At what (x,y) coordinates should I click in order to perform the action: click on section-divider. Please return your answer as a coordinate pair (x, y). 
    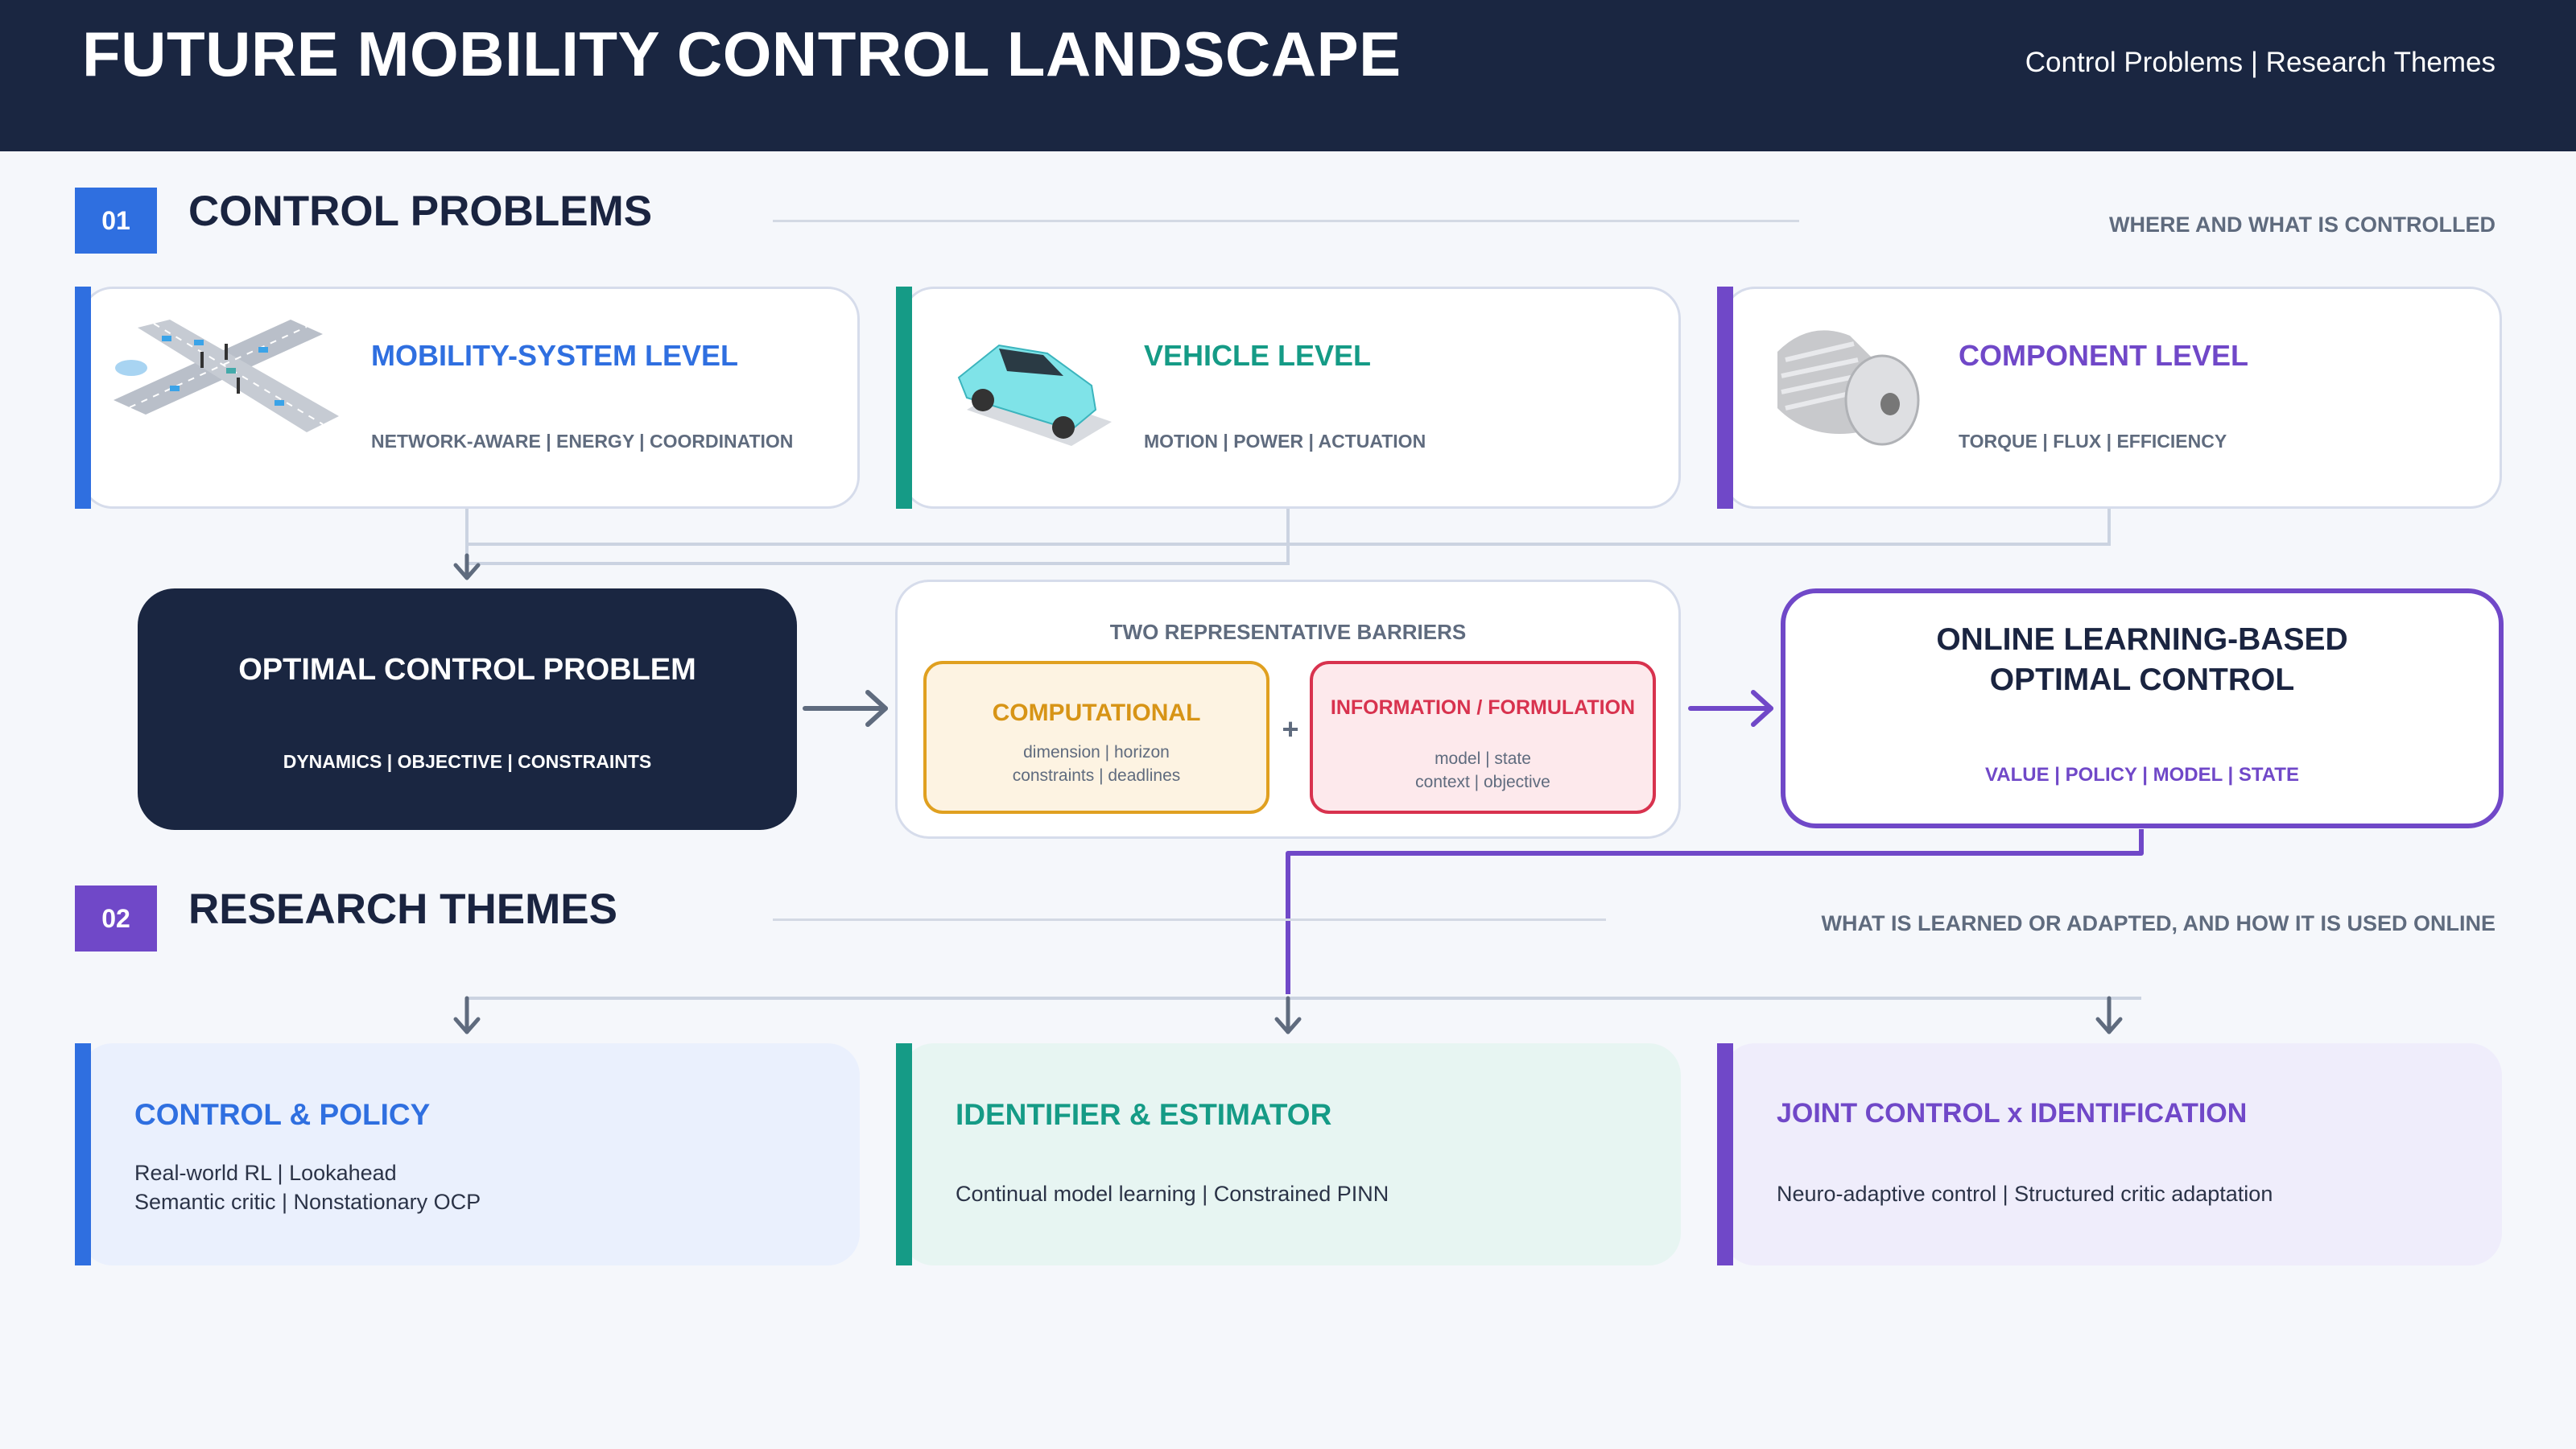
    Looking at the image, I should click on (1189, 920).